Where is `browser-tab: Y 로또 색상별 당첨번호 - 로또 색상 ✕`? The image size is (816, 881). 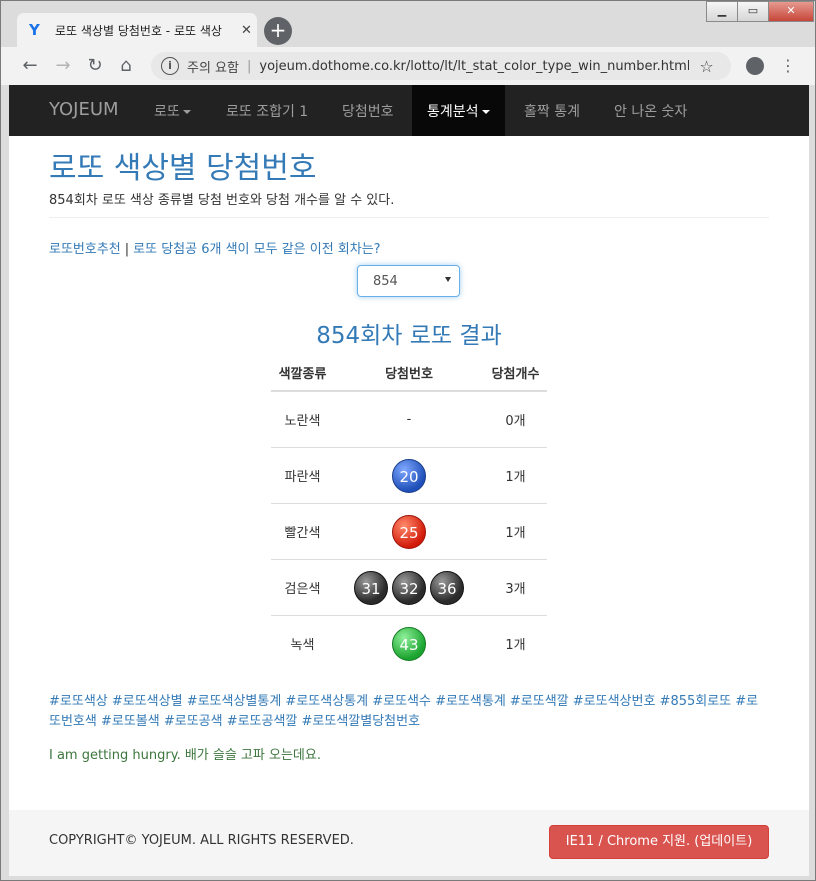
browser-tab: Y 로또 색상별 당첨번호 - 로또 색상 ✕ is located at coordinates (137, 30).